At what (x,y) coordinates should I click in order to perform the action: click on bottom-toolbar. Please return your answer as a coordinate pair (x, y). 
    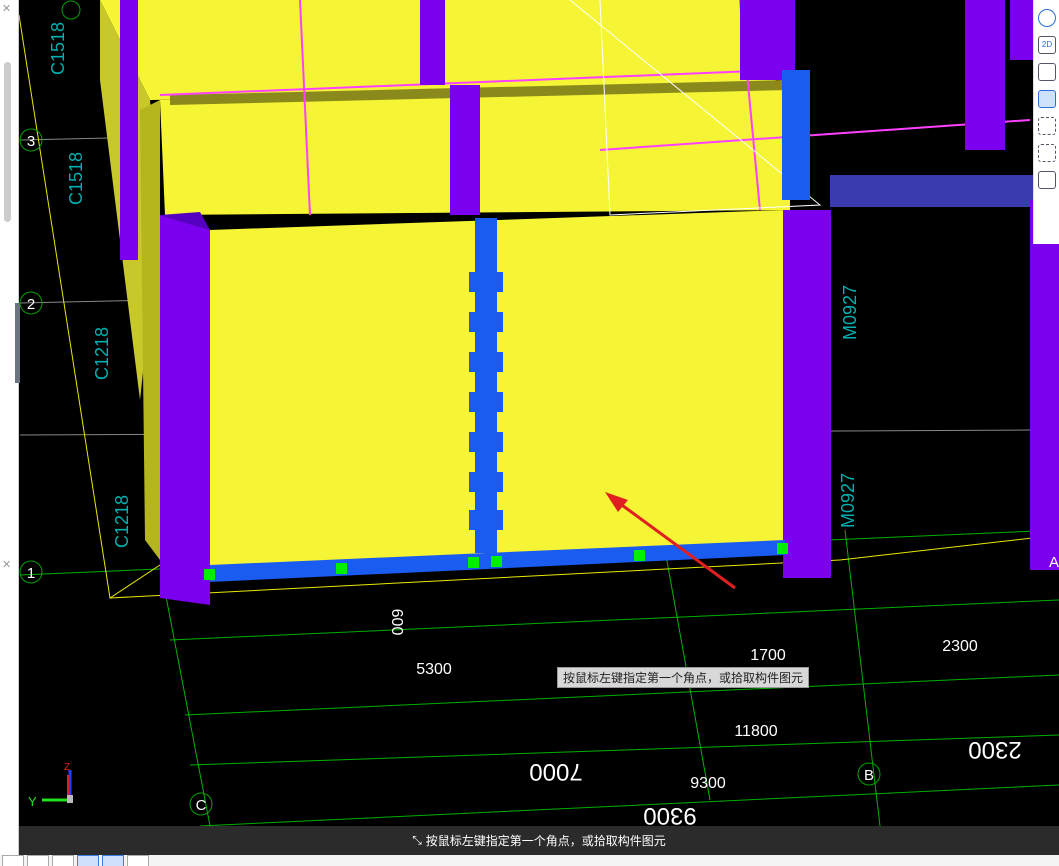
    Looking at the image, I should click on (529, 860).